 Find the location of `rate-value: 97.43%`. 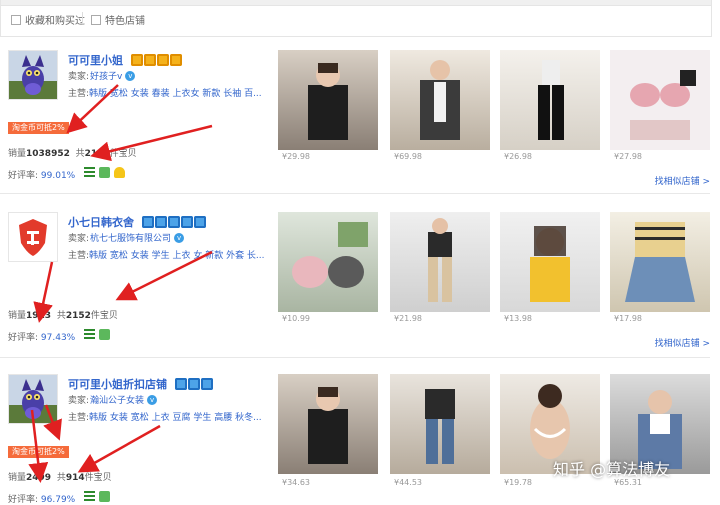

rate-value: 97.43% is located at coordinates (58, 338).